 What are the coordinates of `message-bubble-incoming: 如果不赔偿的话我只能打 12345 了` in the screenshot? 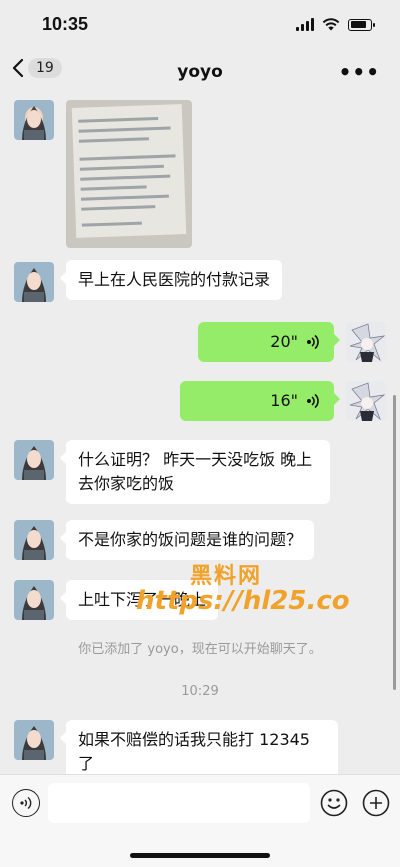 It's located at (199, 747).